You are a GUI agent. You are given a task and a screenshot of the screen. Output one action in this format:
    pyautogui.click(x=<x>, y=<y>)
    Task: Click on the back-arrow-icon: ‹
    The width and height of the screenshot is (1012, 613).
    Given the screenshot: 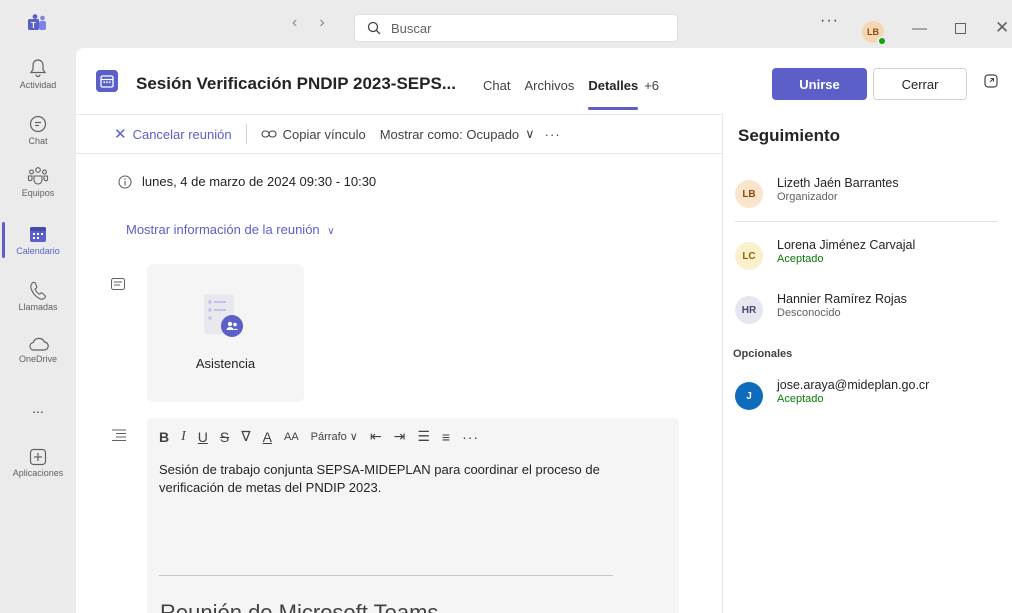 What is the action you would take?
    pyautogui.click(x=294, y=23)
    